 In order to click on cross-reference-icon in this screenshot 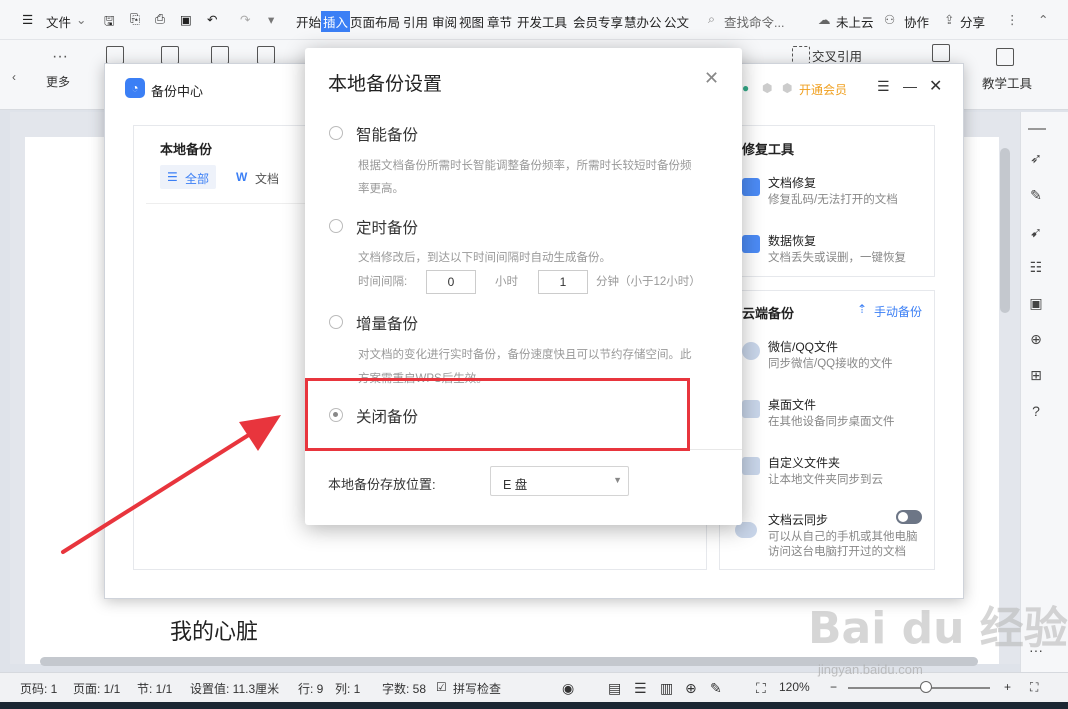, I will do `click(801, 55)`.